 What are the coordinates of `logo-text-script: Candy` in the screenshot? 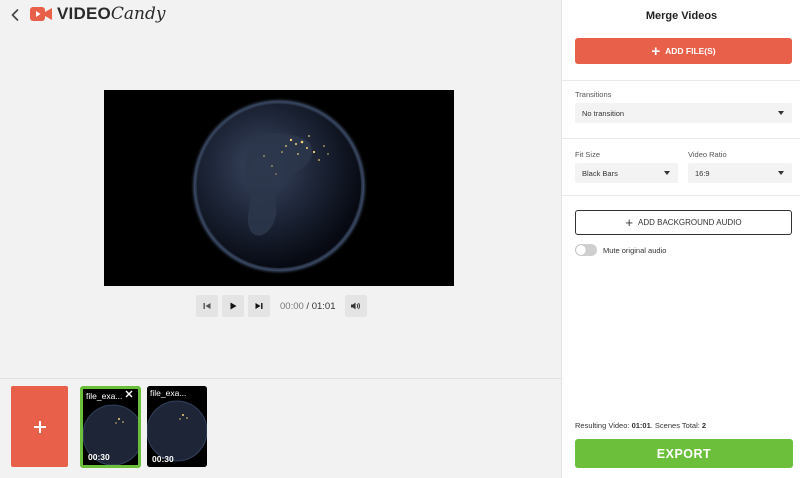 It's located at (138, 14).